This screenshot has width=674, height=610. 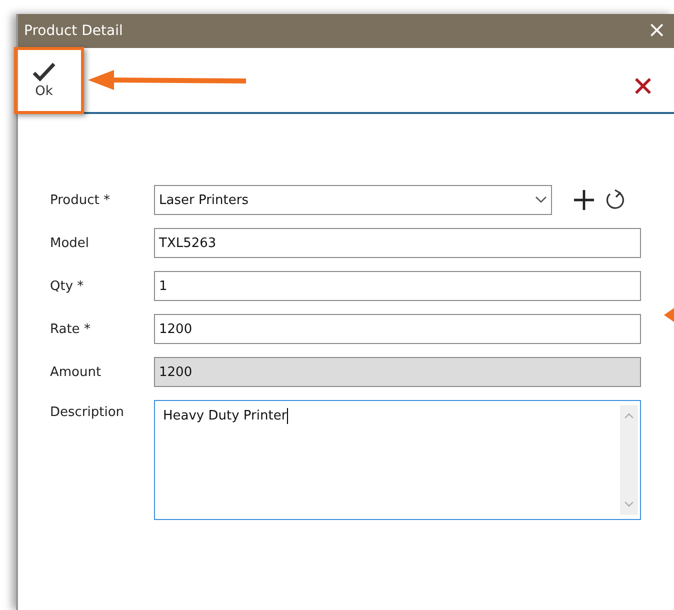 I want to click on checkmark-icon, so click(x=44, y=72).